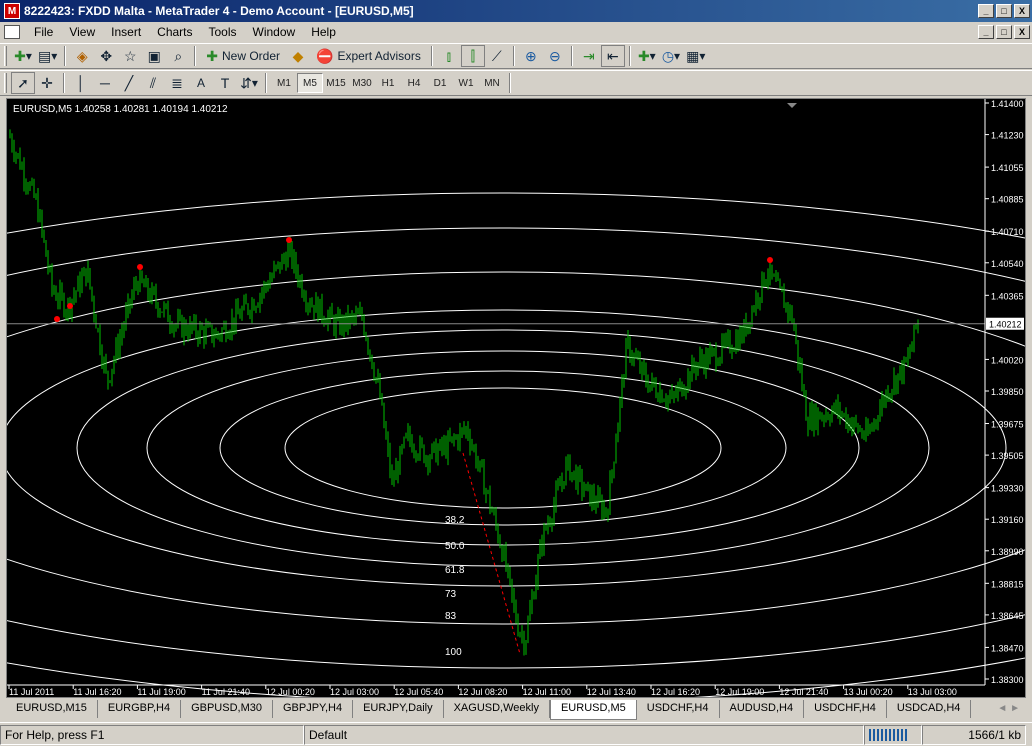 The width and height of the screenshot is (1032, 746). I want to click on terminal-icon: ▣, so click(154, 56).